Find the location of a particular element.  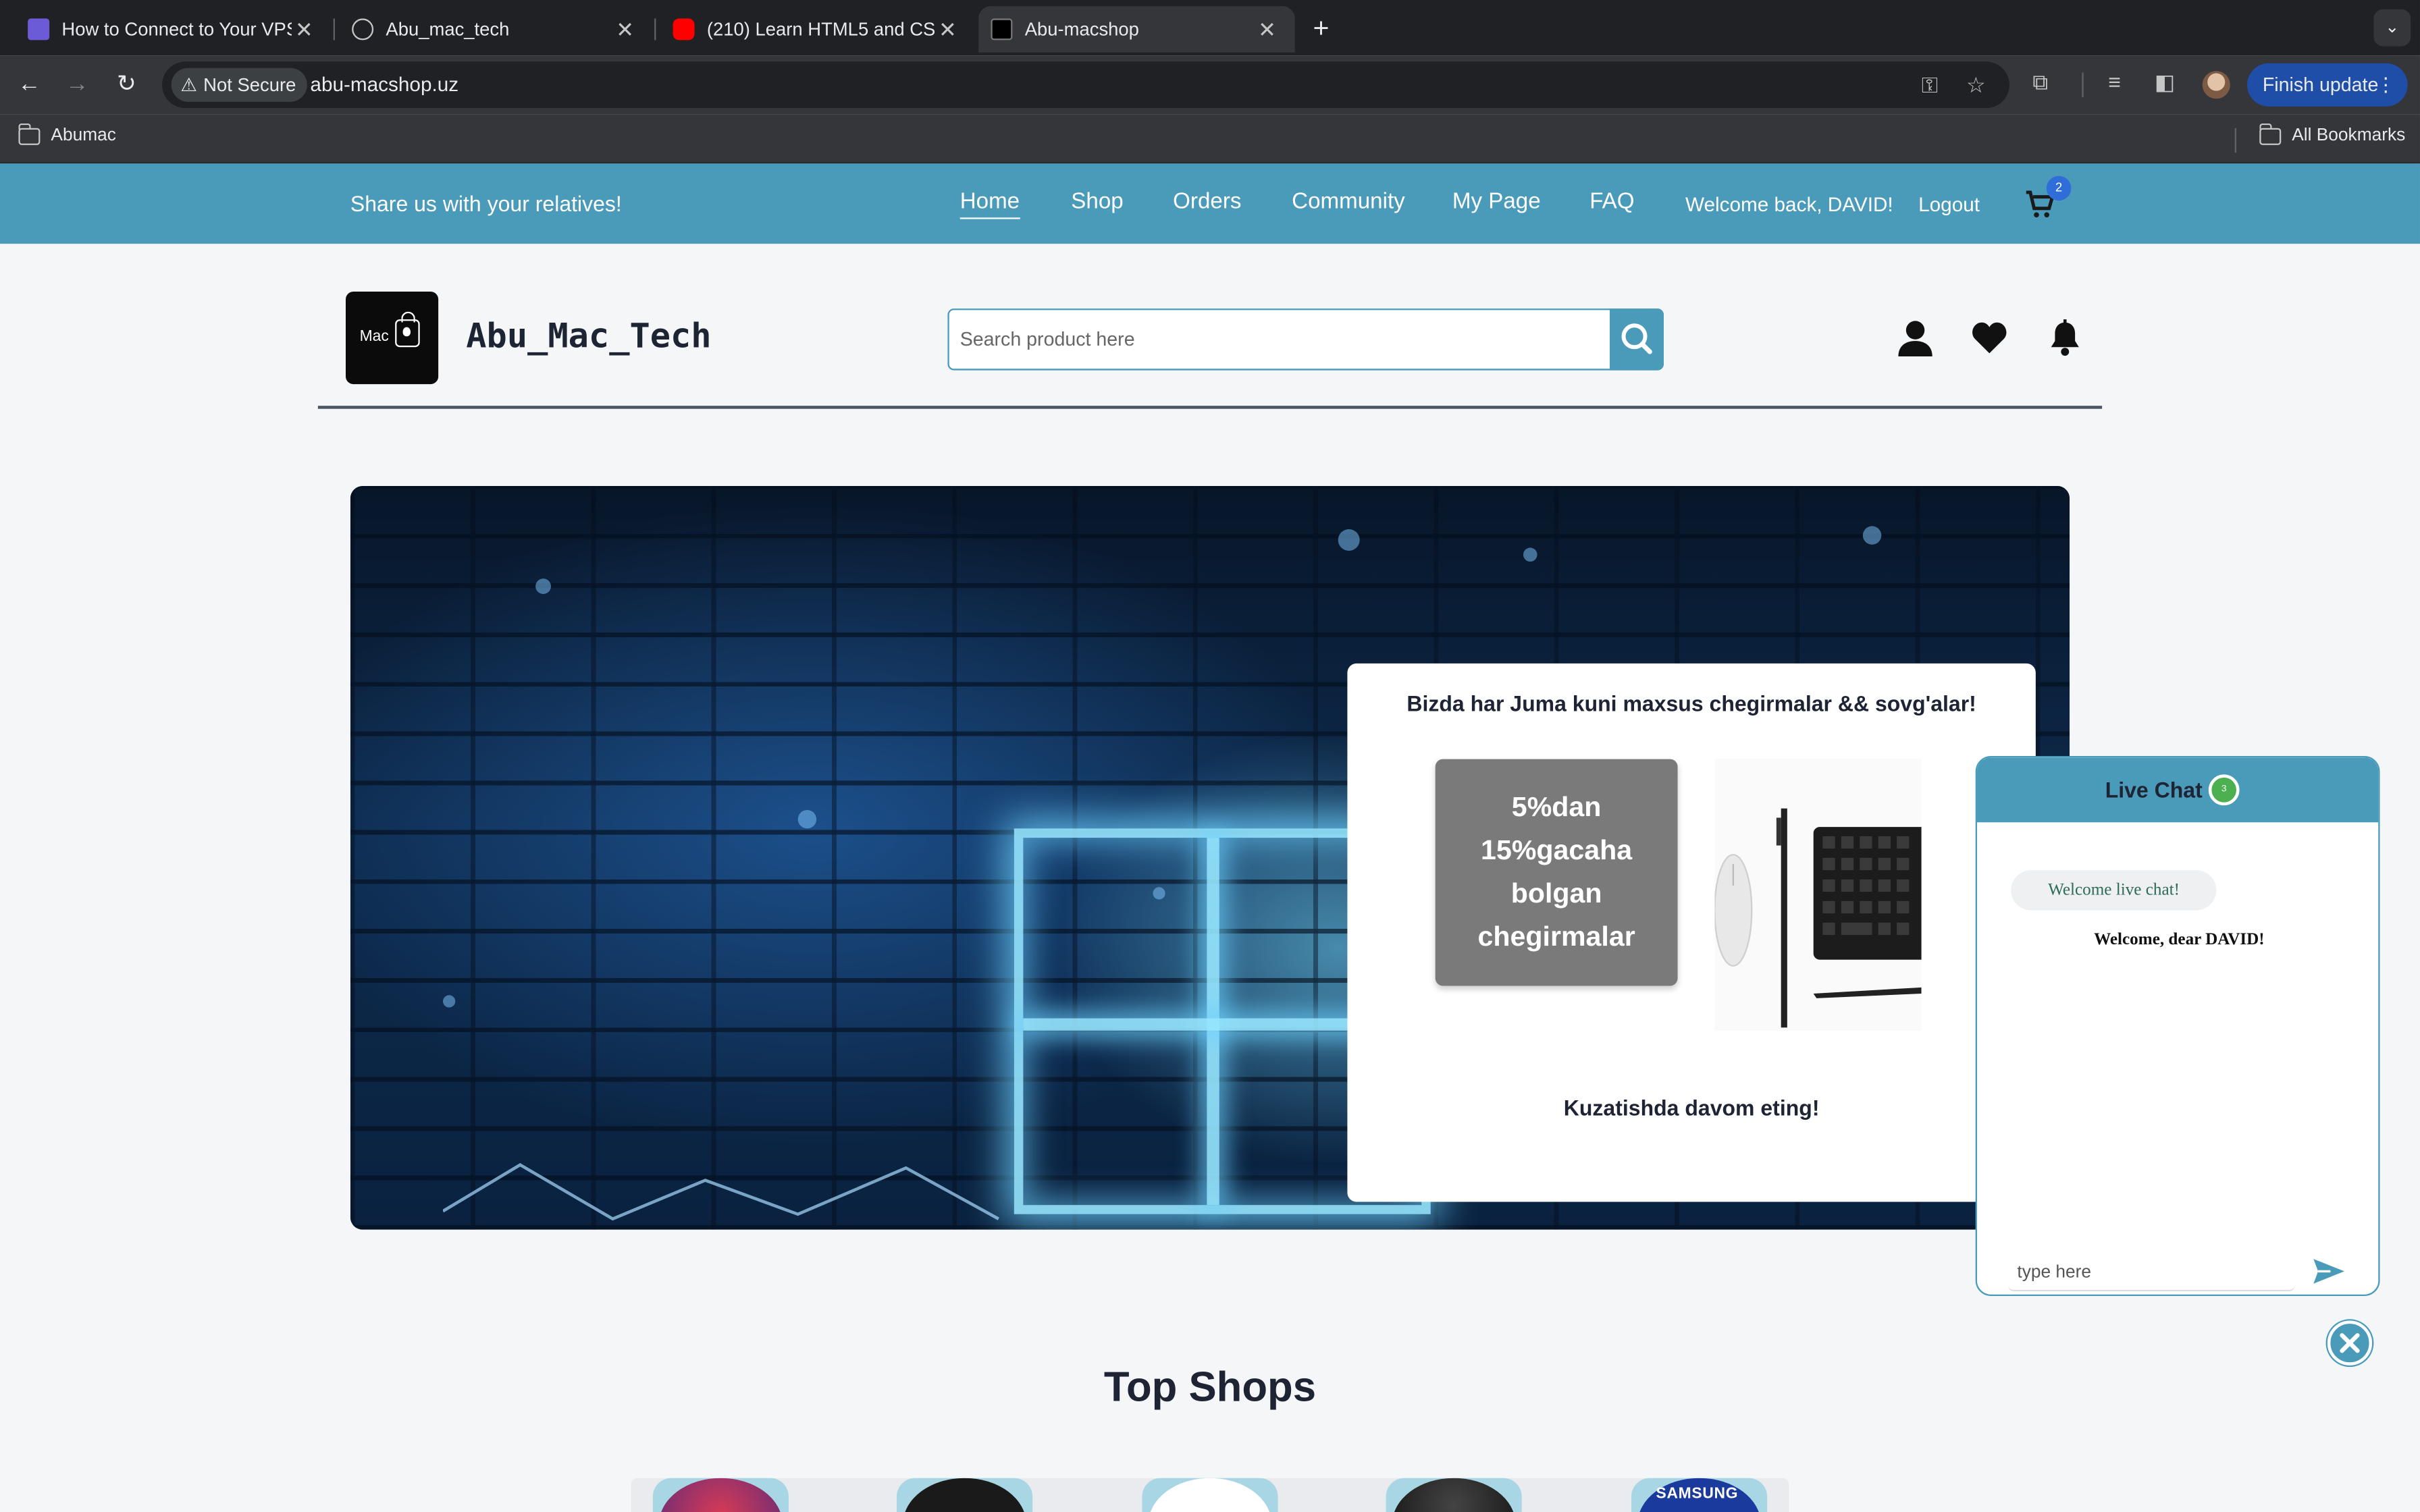

bookmark-label: All Bookmarks is located at coordinates (2349, 135).